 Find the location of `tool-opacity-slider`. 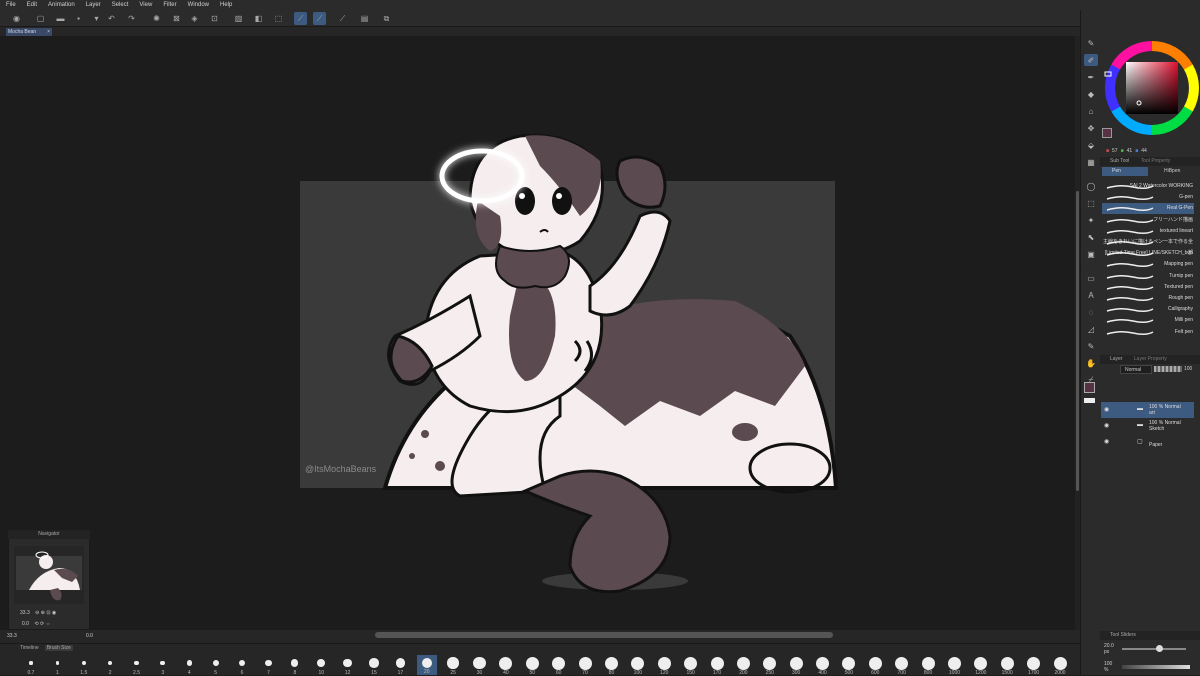

tool-opacity-slider is located at coordinates (1156, 667).